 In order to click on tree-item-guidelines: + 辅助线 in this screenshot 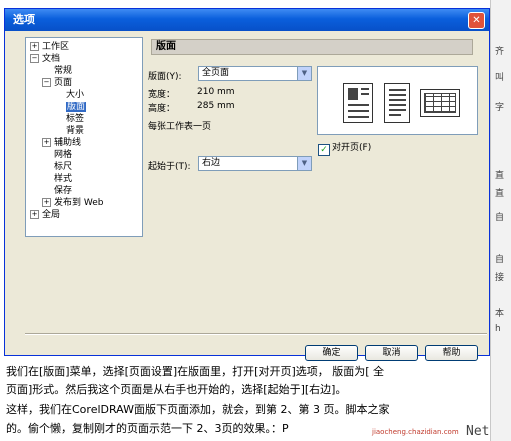, I will do `click(61, 143)`.